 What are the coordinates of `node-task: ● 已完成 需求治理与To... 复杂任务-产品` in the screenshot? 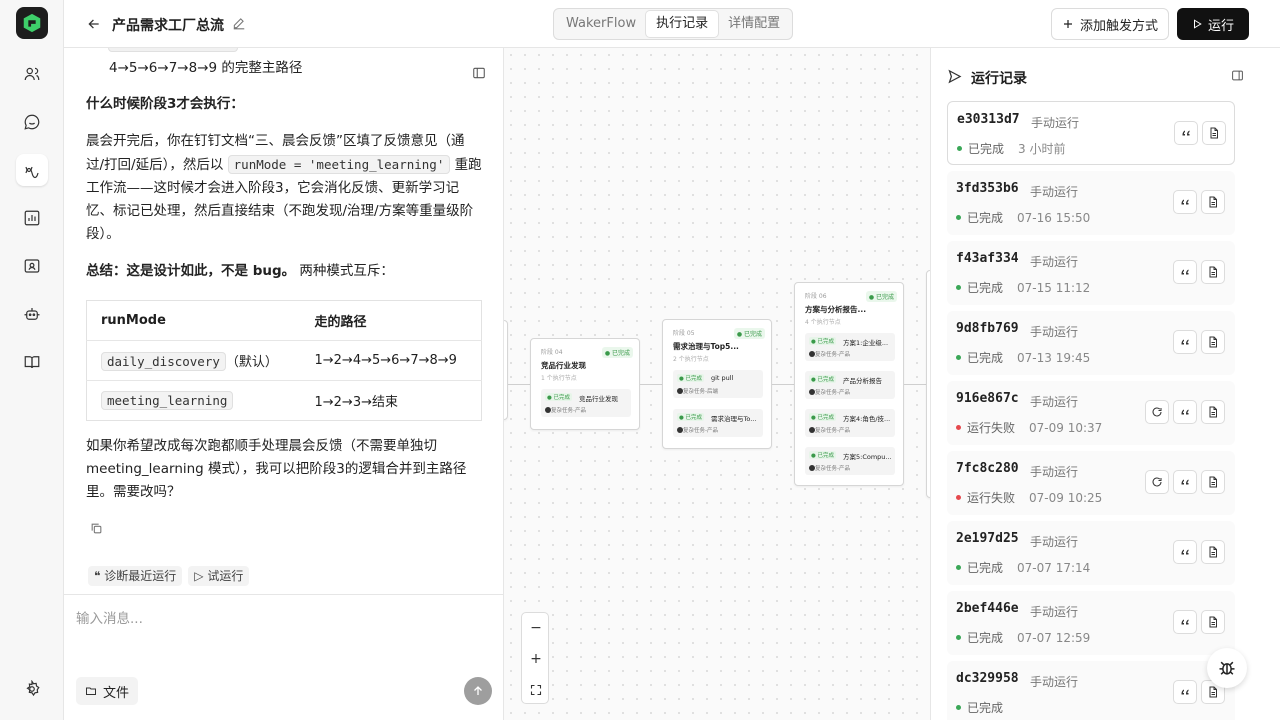 It's located at (718, 423).